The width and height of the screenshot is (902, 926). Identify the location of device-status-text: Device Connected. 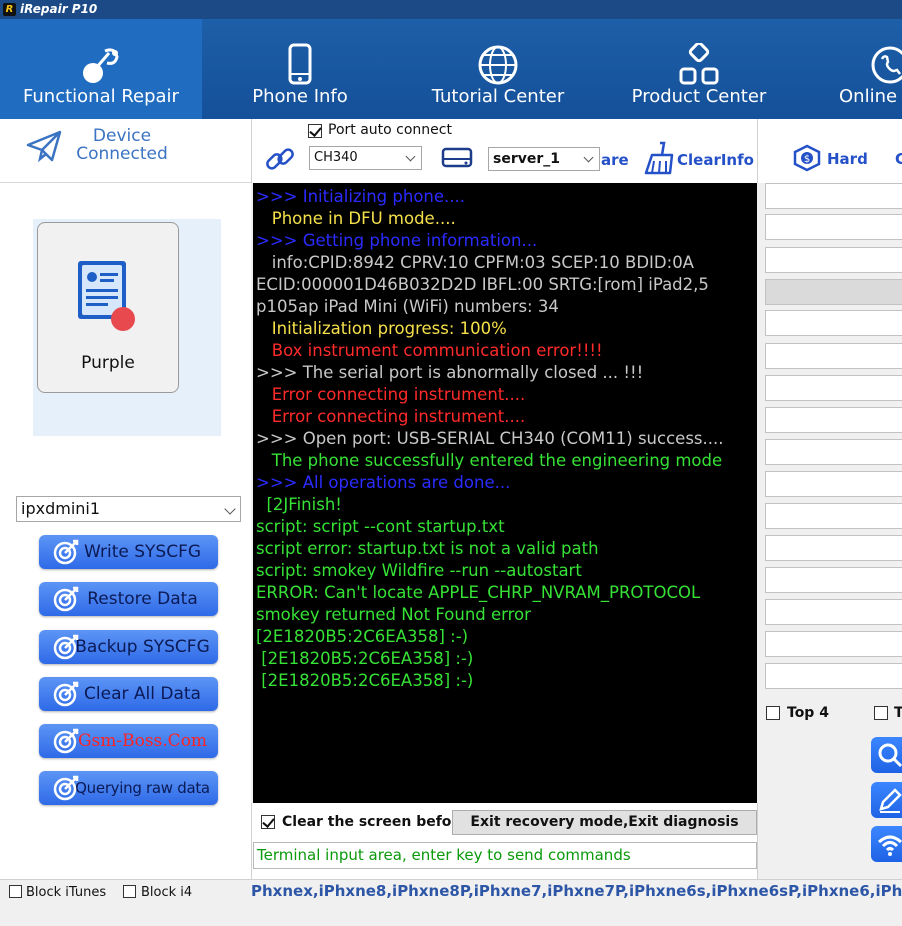
(122, 145).